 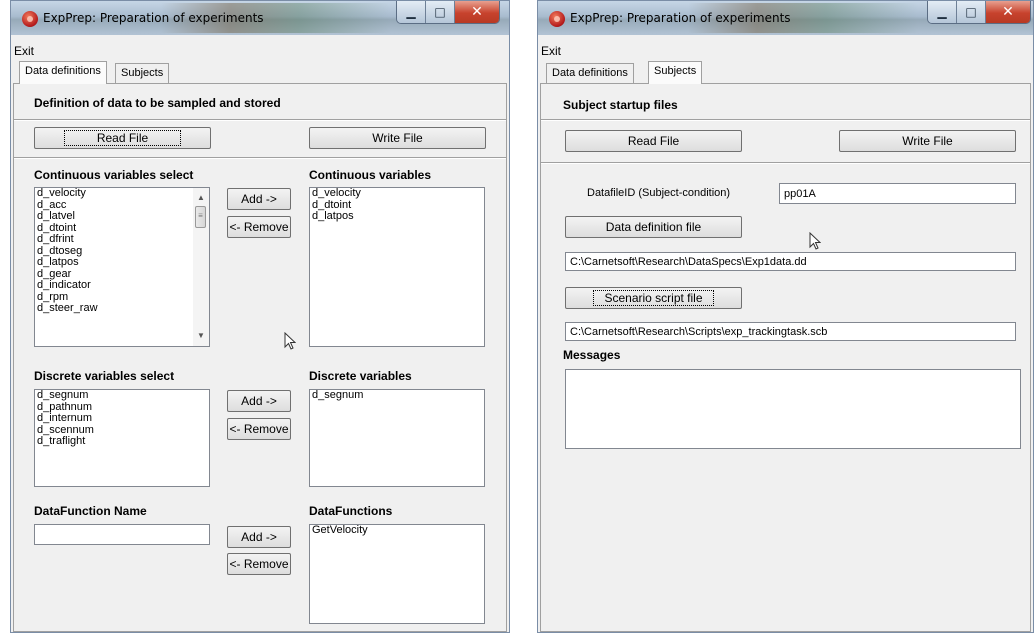 What do you see at coordinates (259, 537) in the screenshot?
I see `add-datafunction-button: Add ->` at bounding box center [259, 537].